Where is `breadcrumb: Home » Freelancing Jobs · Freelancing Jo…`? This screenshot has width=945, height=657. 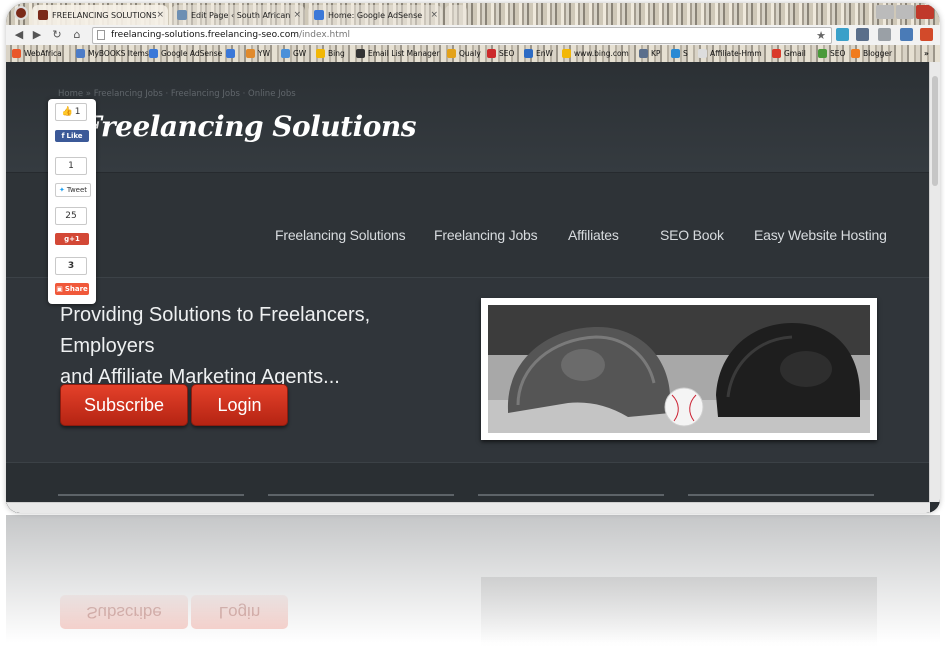 breadcrumb: Home » Freelancing Jobs · Freelancing Jo… is located at coordinates (177, 94).